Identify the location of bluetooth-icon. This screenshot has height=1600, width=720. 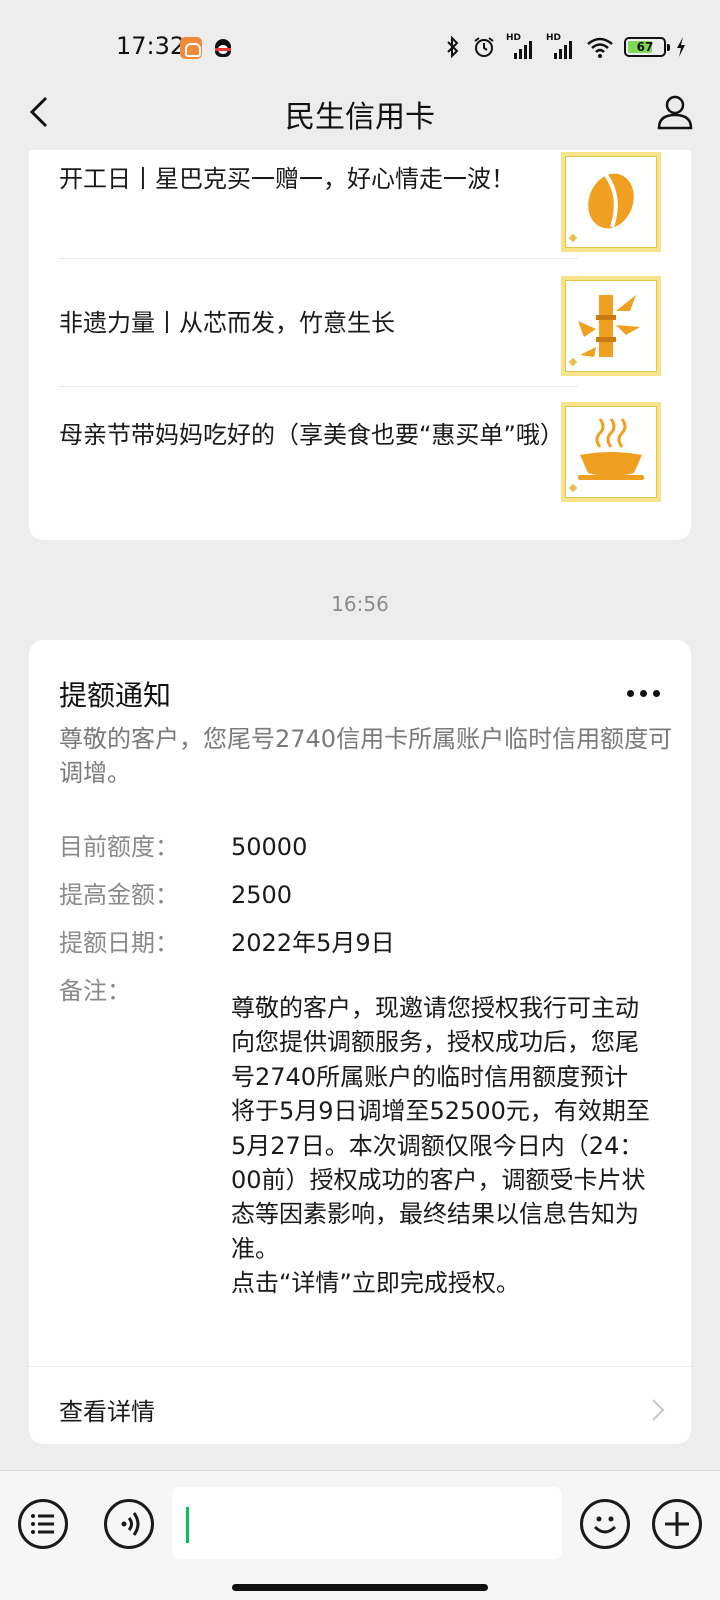
(453, 47).